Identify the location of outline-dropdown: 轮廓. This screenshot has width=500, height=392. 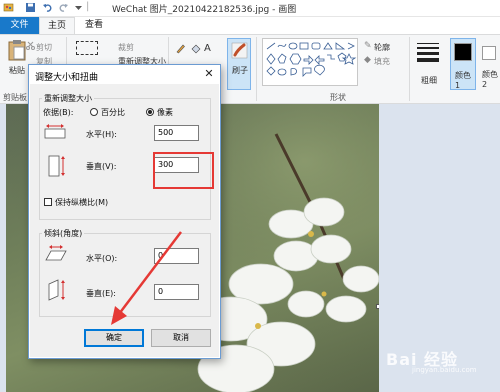
(382, 47).